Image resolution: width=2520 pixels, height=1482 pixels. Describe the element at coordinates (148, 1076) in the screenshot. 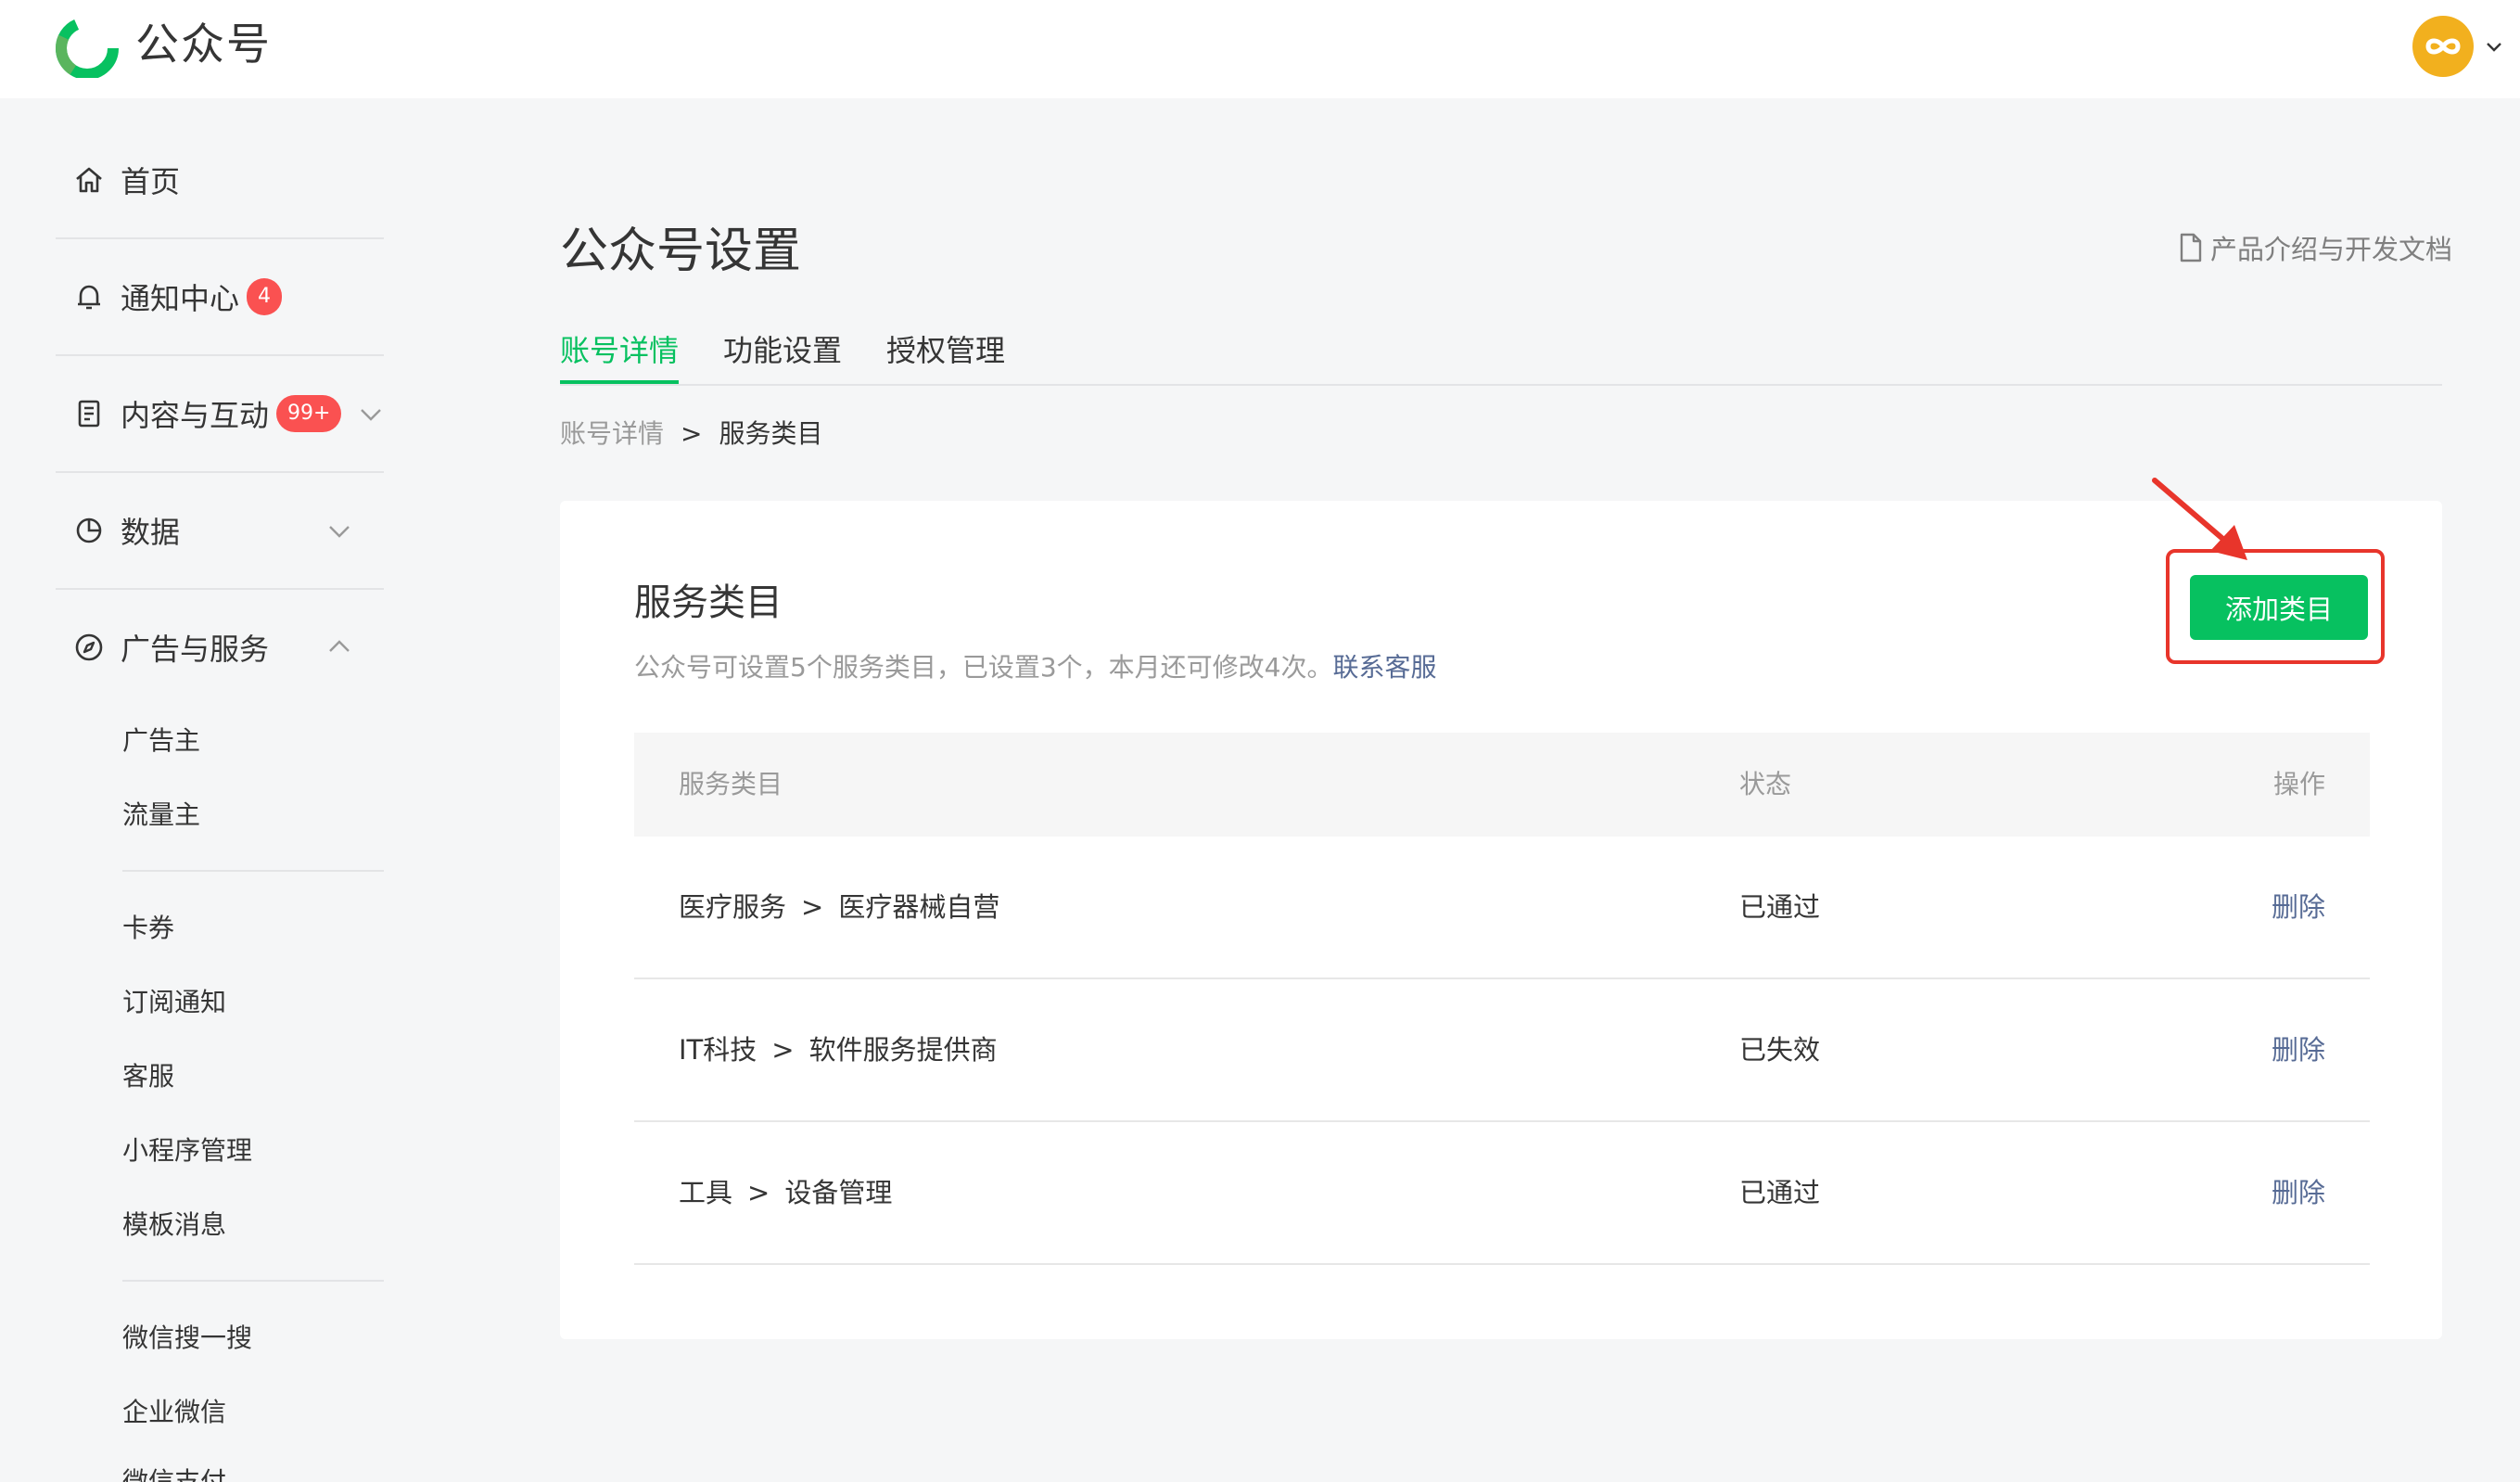

I see `sidebar-subitem-customer-service: 客服` at that location.